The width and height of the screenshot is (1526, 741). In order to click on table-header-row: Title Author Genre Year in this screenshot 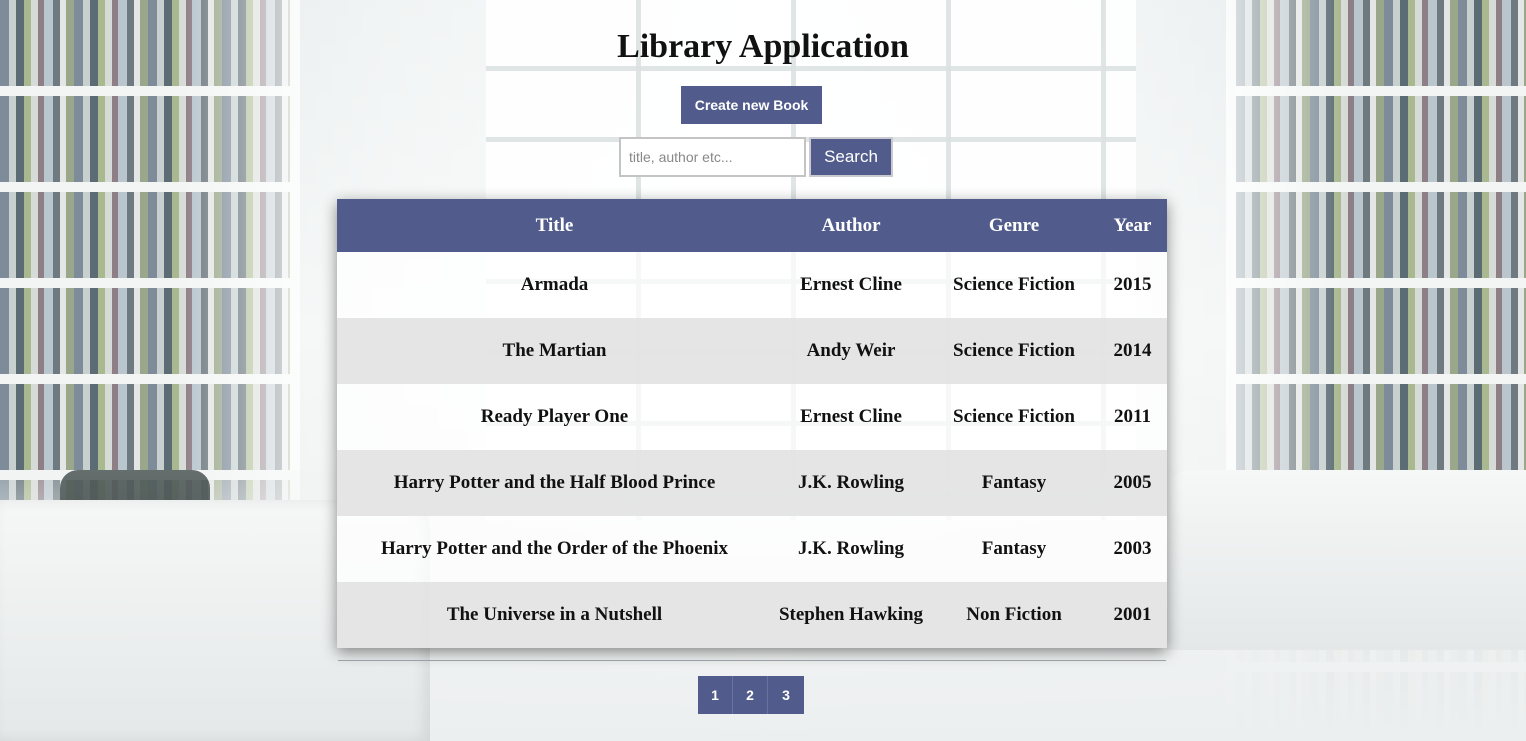, I will do `click(752, 225)`.